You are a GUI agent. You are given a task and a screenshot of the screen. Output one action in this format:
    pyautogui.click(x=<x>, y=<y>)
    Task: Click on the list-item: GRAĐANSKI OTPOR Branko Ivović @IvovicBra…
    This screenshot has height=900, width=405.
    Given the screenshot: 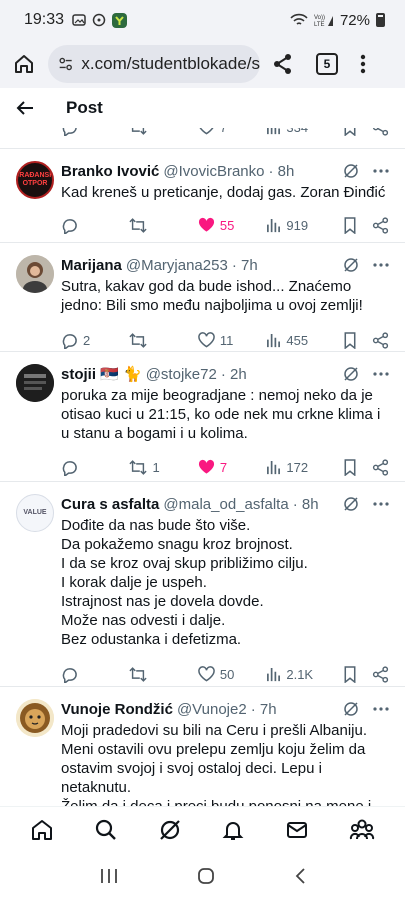 What is the action you would take?
    pyautogui.click(x=202, y=196)
    